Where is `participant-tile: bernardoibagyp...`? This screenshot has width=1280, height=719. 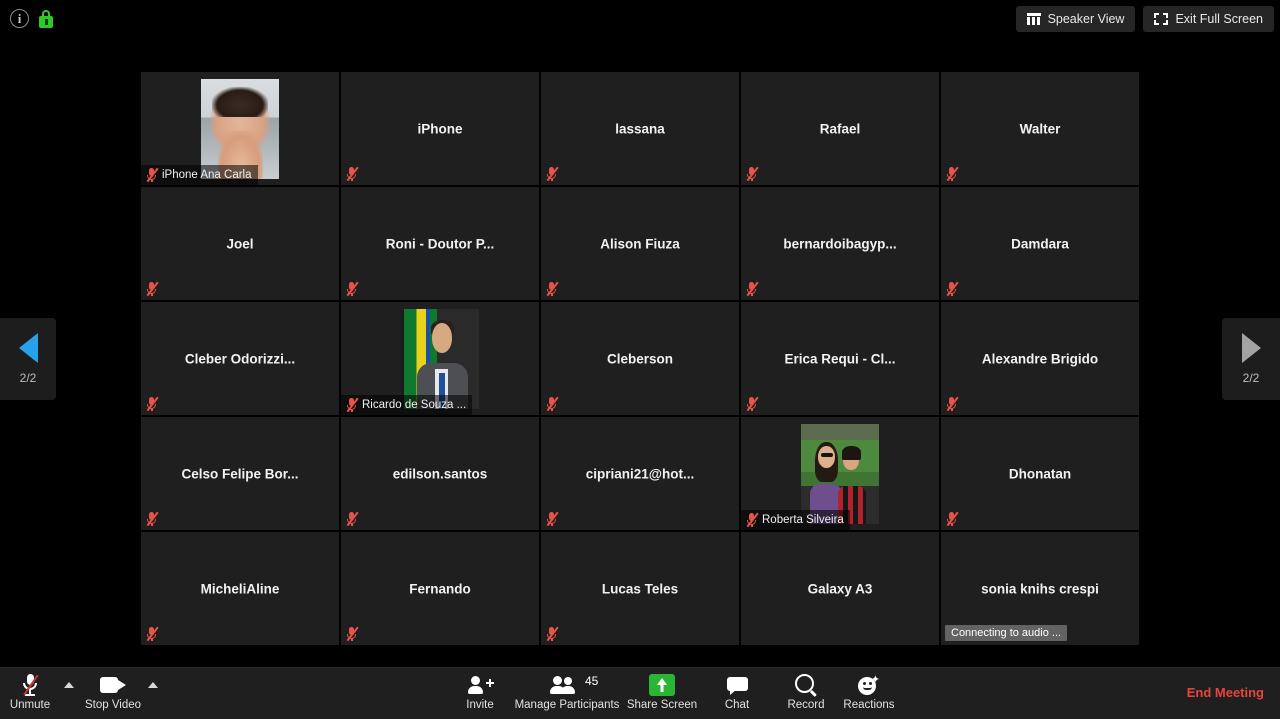
participant-tile: bernardoibagyp... is located at coordinates (840, 243).